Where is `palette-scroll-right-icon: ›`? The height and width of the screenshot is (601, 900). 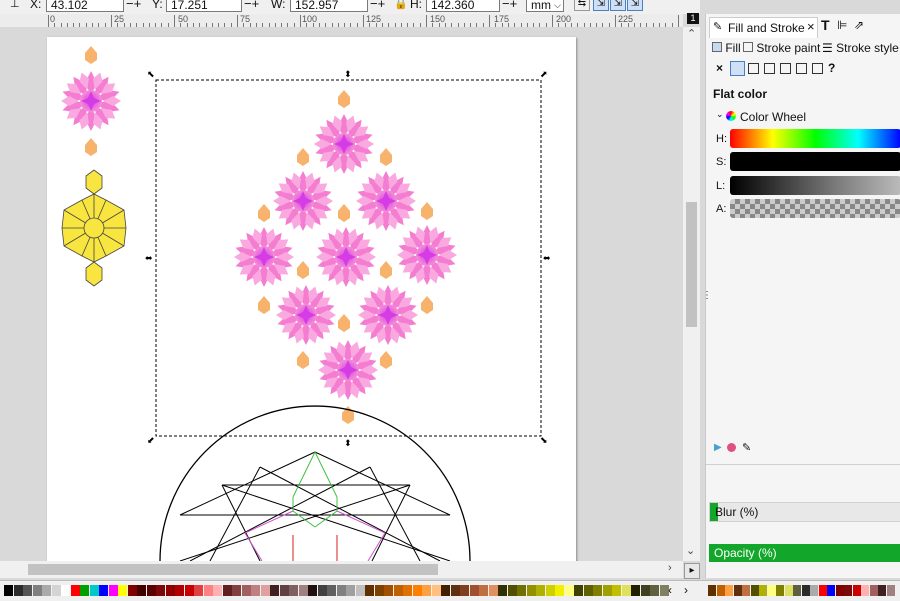 palette-scroll-right-icon: › is located at coordinates (686, 590).